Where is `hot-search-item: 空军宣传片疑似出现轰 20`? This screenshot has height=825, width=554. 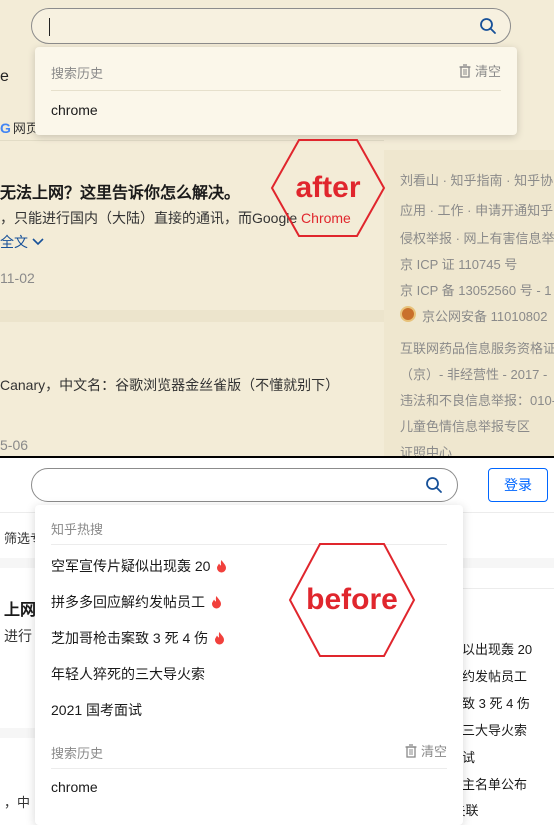 hot-search-item: 空军宣传片疑似出现轰 20 is located at coordinates (139, 566).